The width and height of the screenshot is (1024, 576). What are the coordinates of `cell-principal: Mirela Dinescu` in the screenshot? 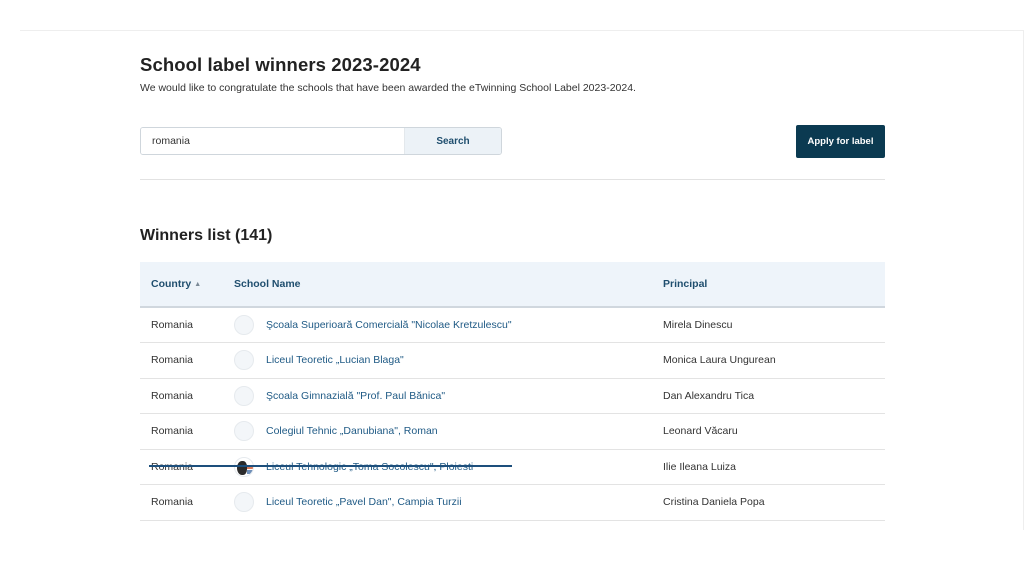 It's located at (698, 325).